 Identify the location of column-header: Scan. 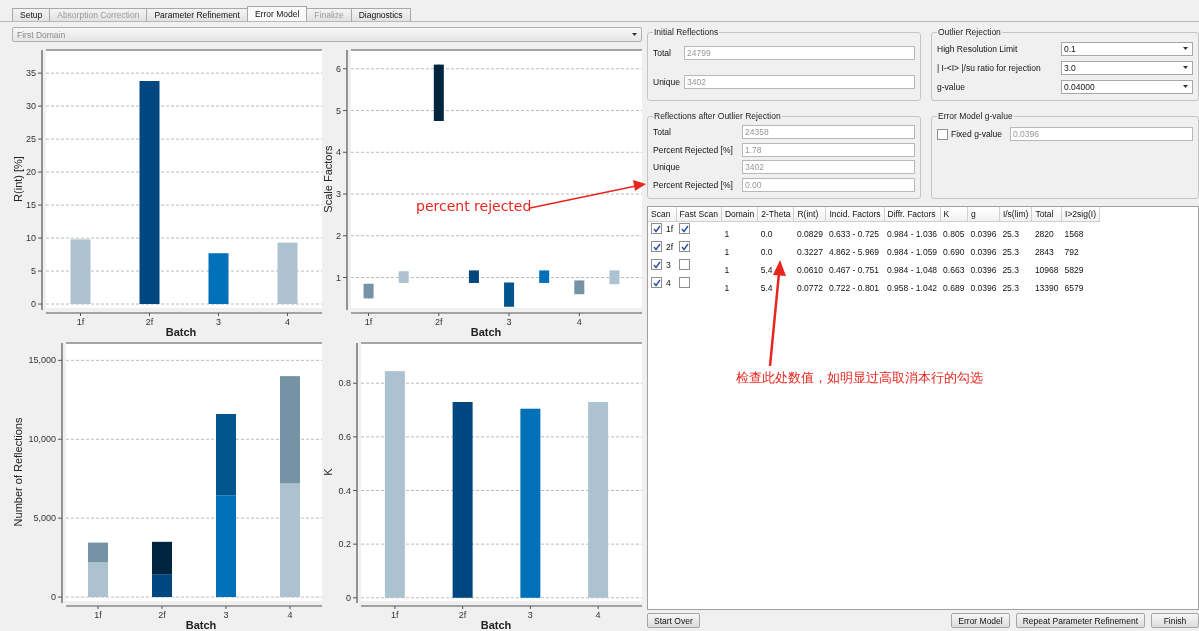
(662, 214).